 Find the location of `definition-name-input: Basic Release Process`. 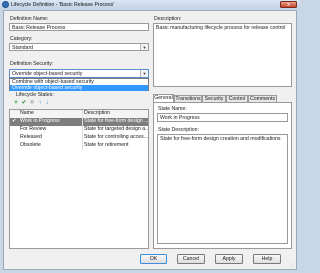

definition-name-input: Basic Release Process is located at coordinates (79, 27).